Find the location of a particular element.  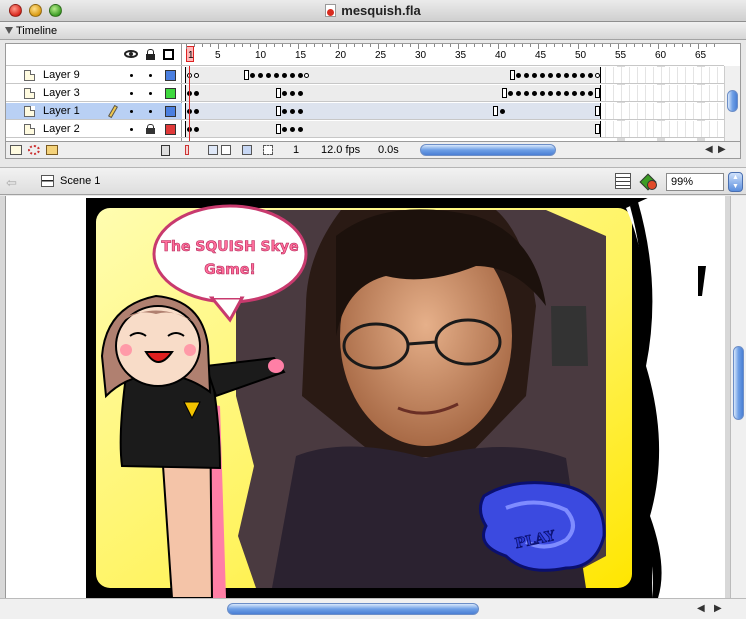

stage-horizontal-scrollbar: ◀ ▶ is located at coordinates (373, 608).